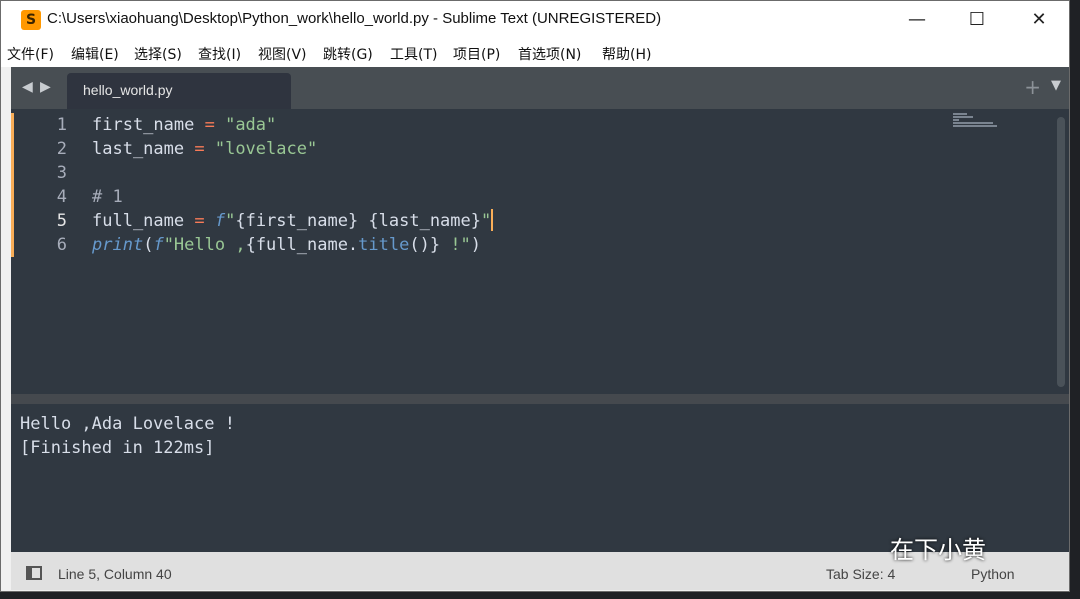  I want to click on tab-back-arrow-icon: ◀, so click(27, 87).